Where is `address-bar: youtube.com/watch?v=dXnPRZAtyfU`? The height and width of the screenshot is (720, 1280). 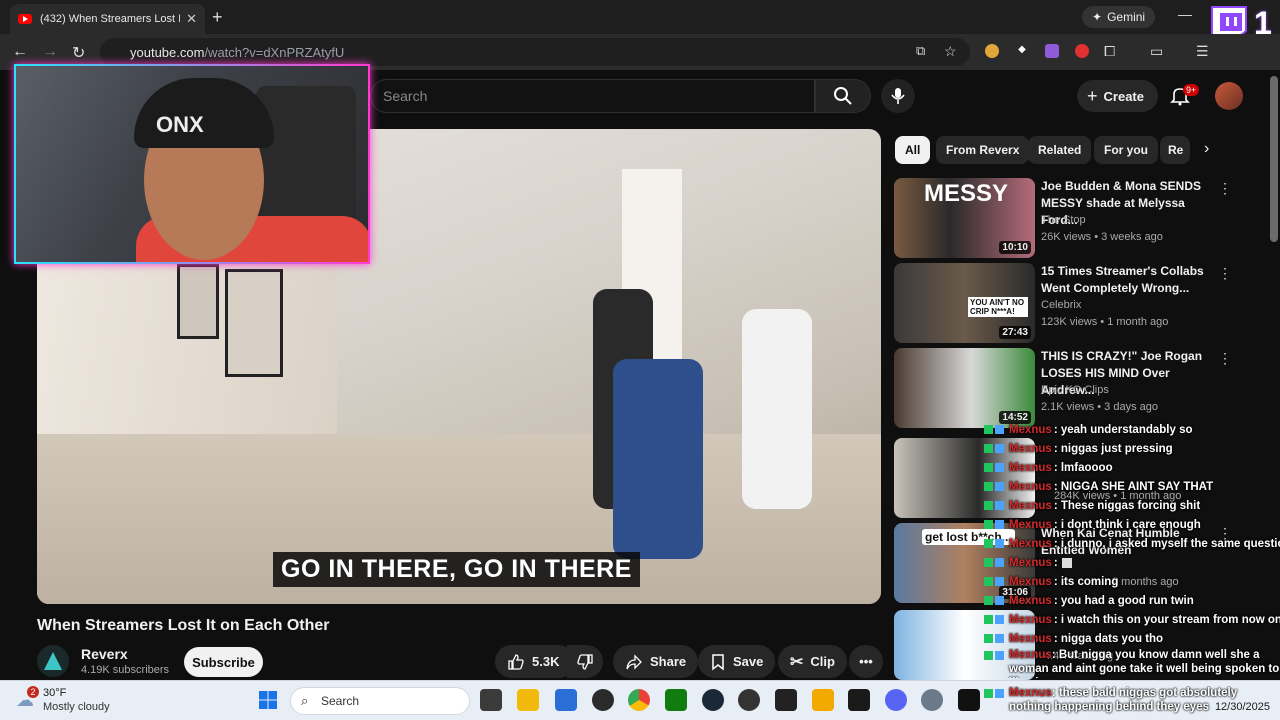
address-bar: youtube.com/watch?v=dXnPRZAtyfU is located at coordinates (535, 52).